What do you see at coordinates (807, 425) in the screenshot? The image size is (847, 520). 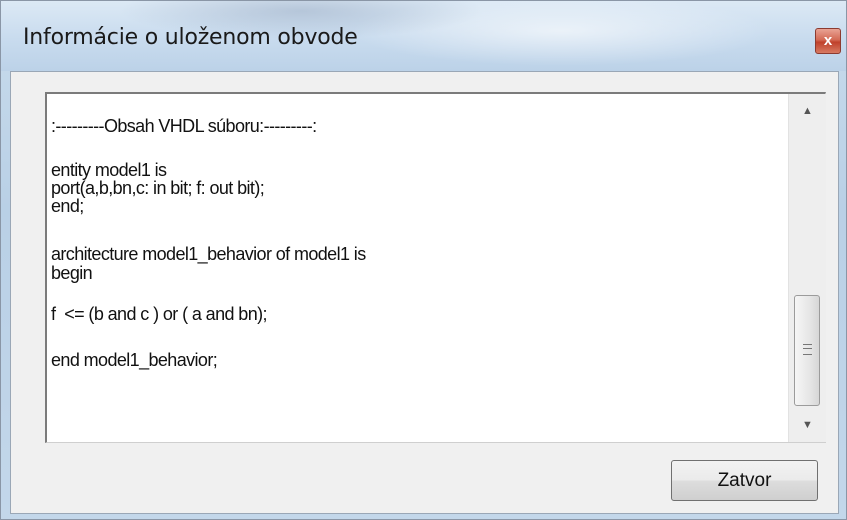 I see `scroll-down-arrow-icon: ▼` at bounding box center [807, 425].